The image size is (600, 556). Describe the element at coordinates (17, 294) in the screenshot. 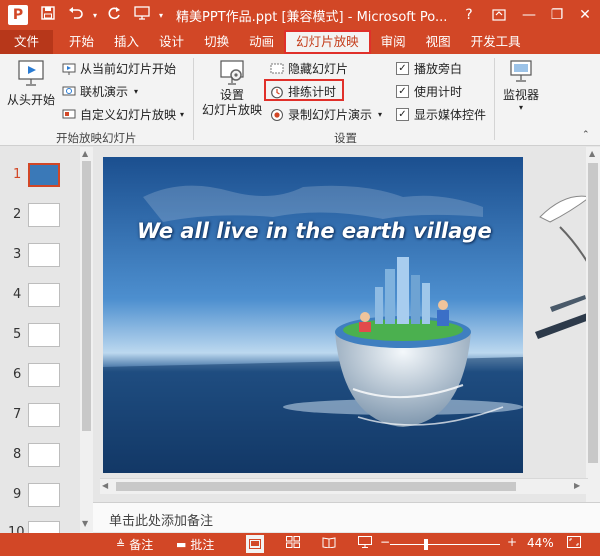

I see `slide-number: 4` at that location.